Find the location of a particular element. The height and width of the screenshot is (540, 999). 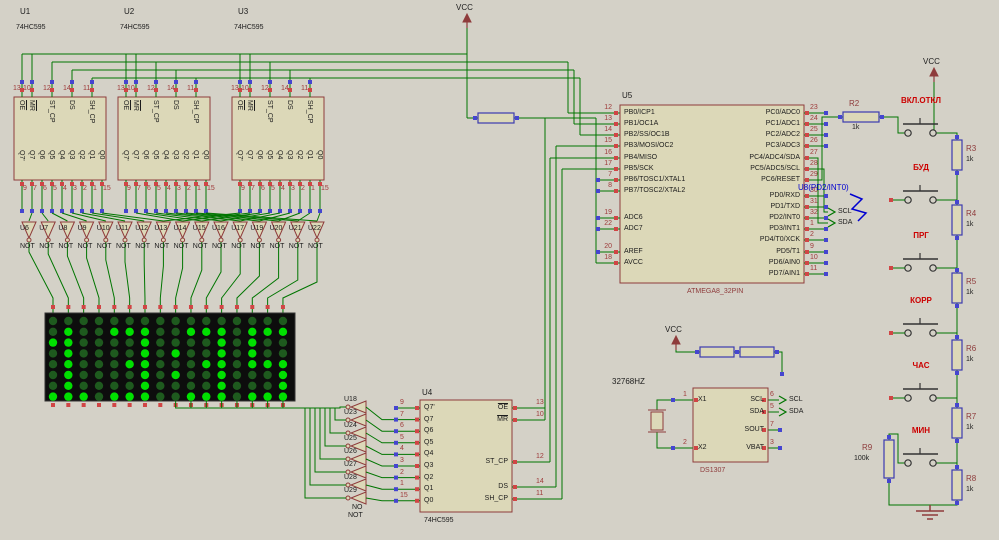

pin-number: 9 is located at coordinates (129, 188).